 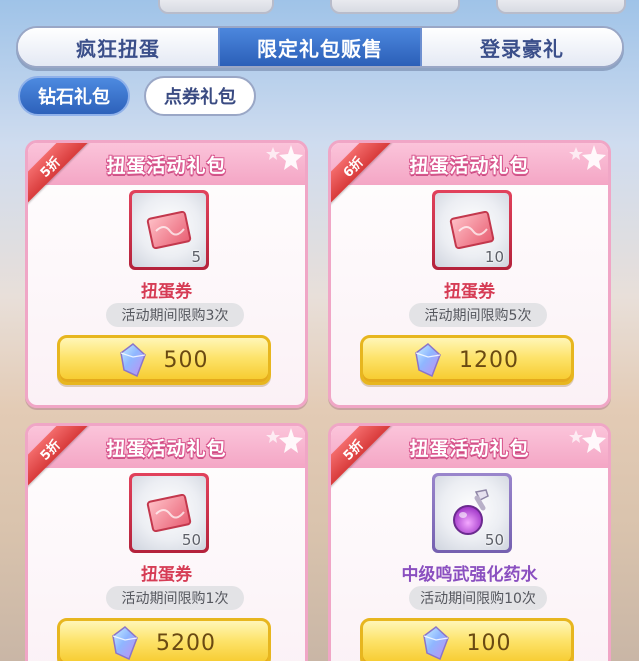 I want to click on purchase-limit: 活动期间限购1次, so click(x=175, y=598).